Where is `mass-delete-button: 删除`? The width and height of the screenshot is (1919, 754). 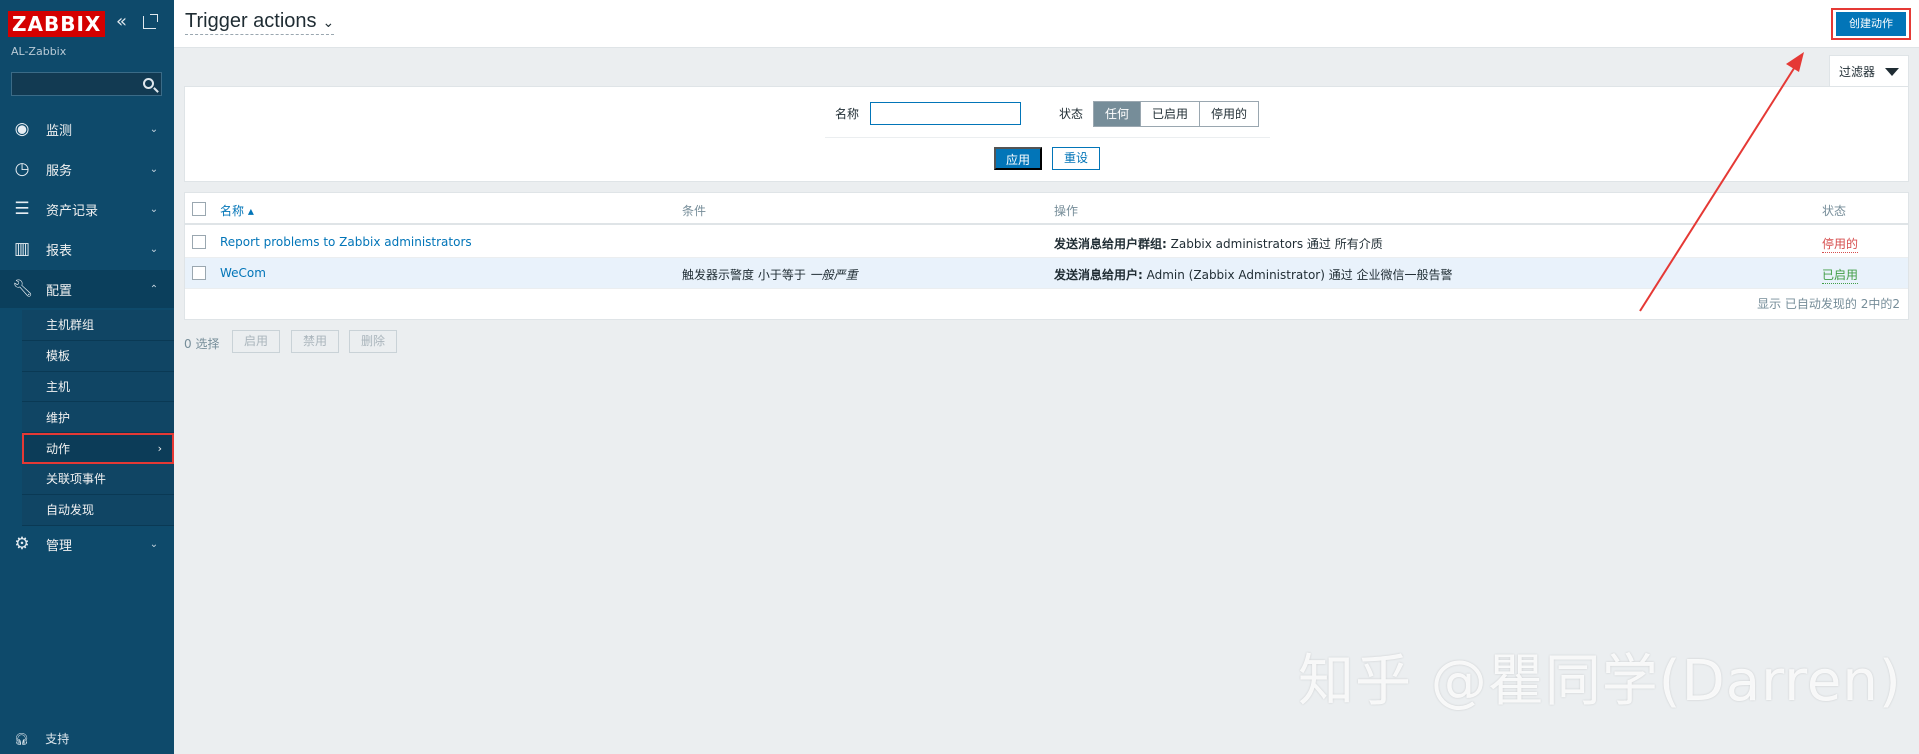
mass-delete-button: 删除 is located at coordinates (373, 341).